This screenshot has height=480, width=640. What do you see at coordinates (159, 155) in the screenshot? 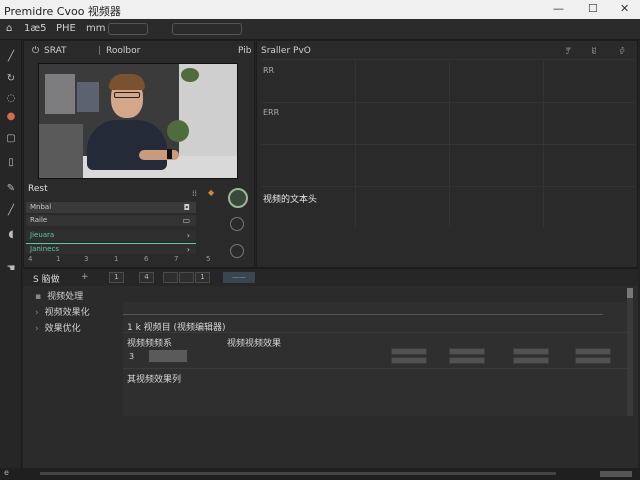
I see `person-arm` at bounding box center [159, 155].